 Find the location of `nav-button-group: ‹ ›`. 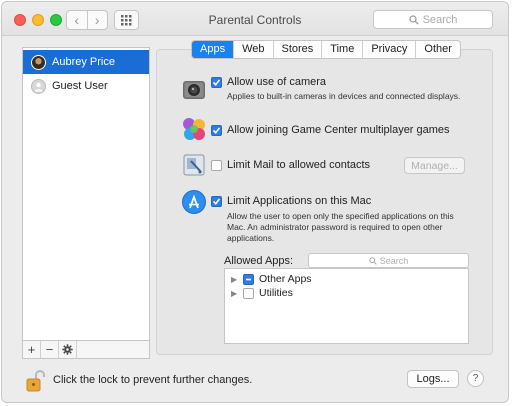

nav-button-group: ‹ › is located at coordinates (87, 20).